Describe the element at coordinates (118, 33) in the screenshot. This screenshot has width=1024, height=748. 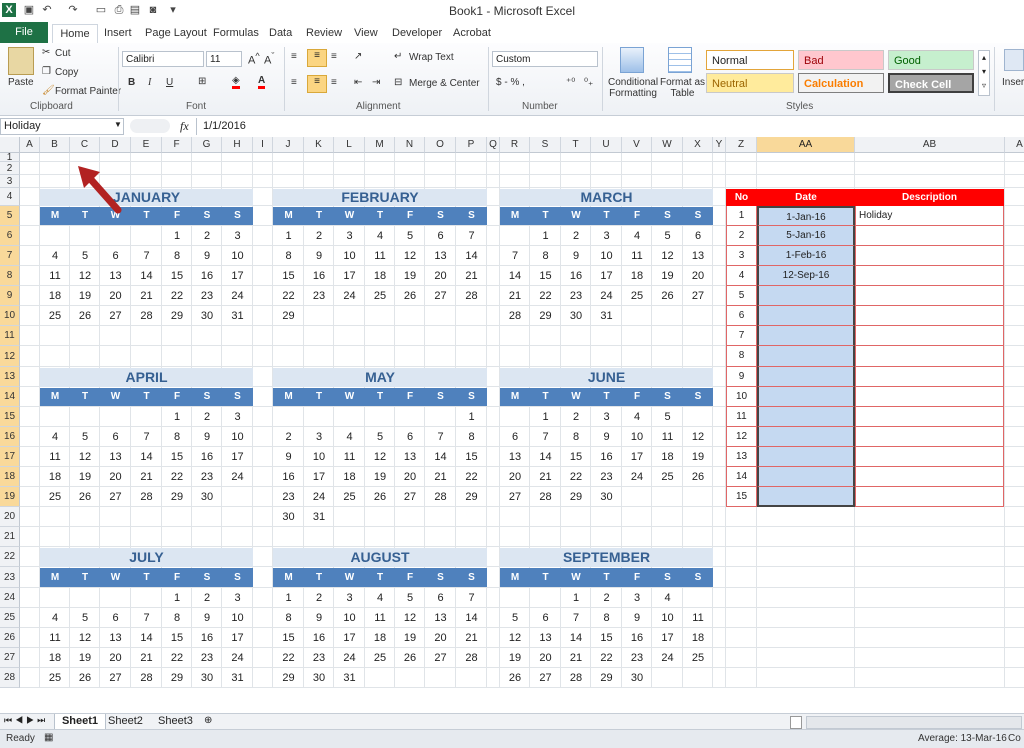
I see `tab-insert: Insert` at that location.